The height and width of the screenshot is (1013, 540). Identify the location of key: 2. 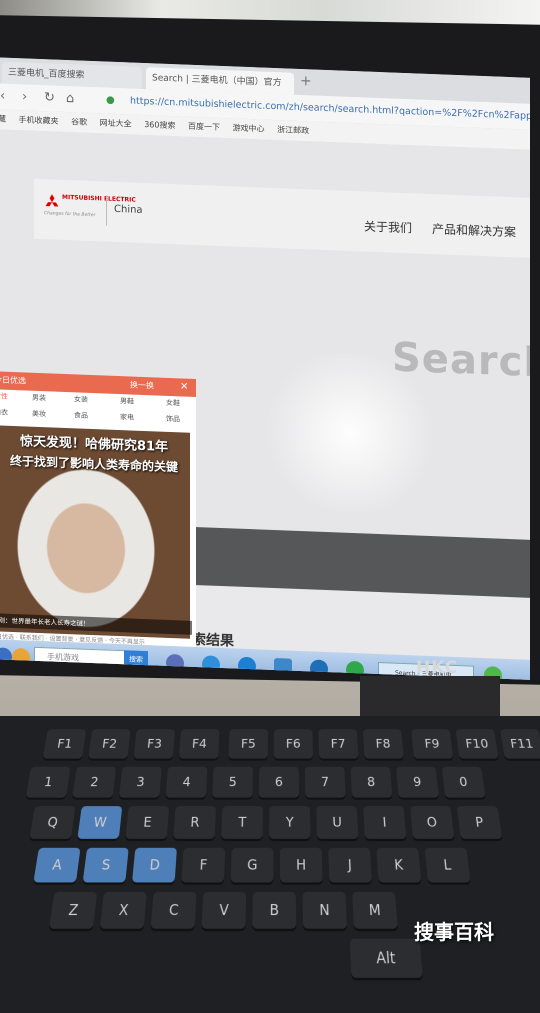
(94, 782).